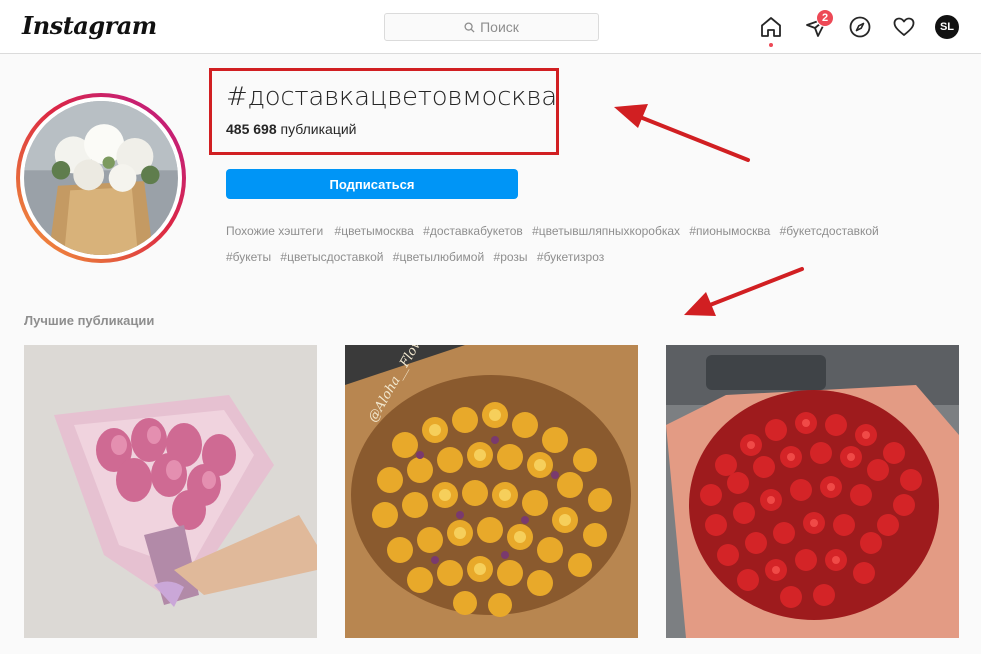 The height and width of the screenshot is (654, 981). I want to click on related-hashtag-link: #цветылюбимой, so click(438, 257).